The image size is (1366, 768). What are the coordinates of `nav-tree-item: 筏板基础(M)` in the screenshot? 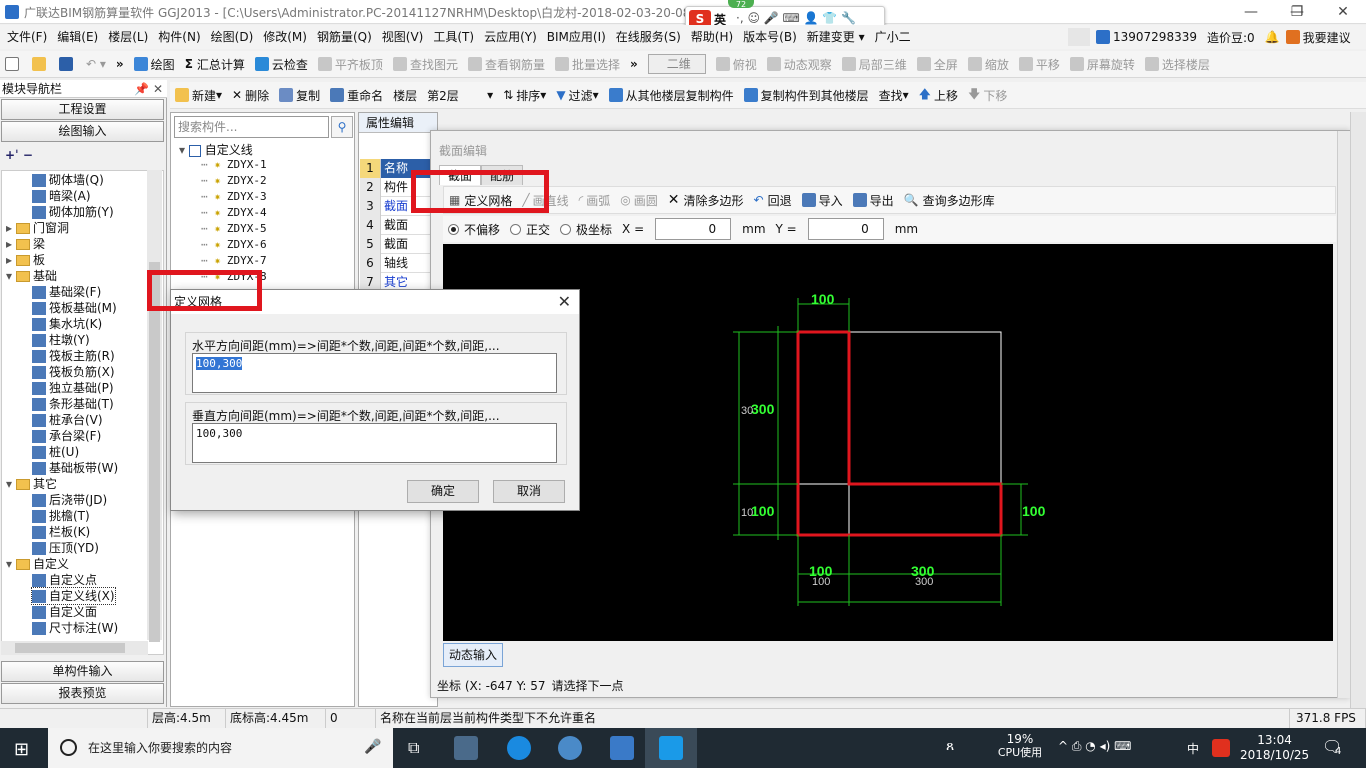 It's located at (74, 308).